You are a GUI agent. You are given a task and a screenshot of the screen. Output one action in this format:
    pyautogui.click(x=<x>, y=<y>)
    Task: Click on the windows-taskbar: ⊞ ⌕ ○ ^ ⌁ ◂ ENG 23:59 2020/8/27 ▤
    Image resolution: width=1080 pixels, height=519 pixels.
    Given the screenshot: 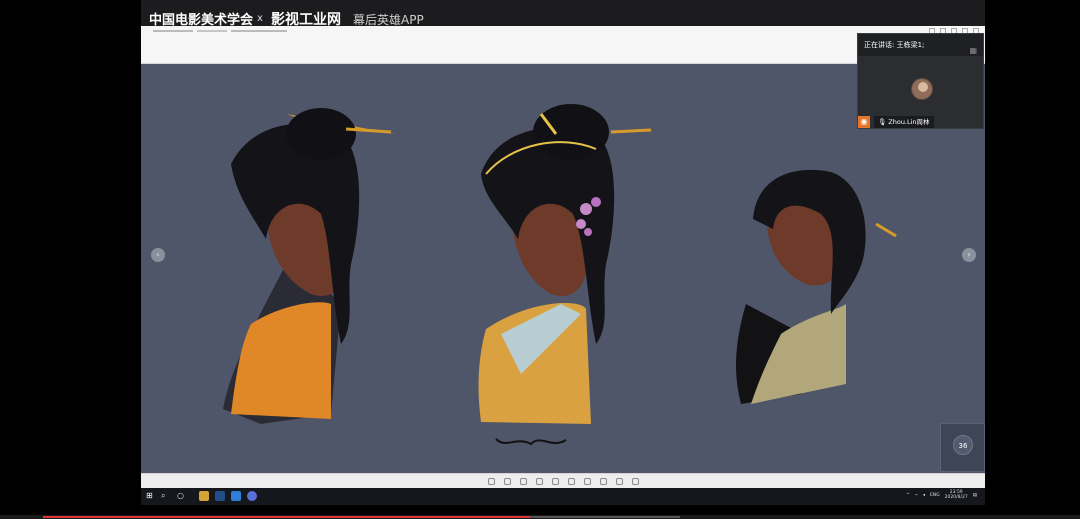 What is the action you would take?
    pyautogui.click(x=563, y=496)
    